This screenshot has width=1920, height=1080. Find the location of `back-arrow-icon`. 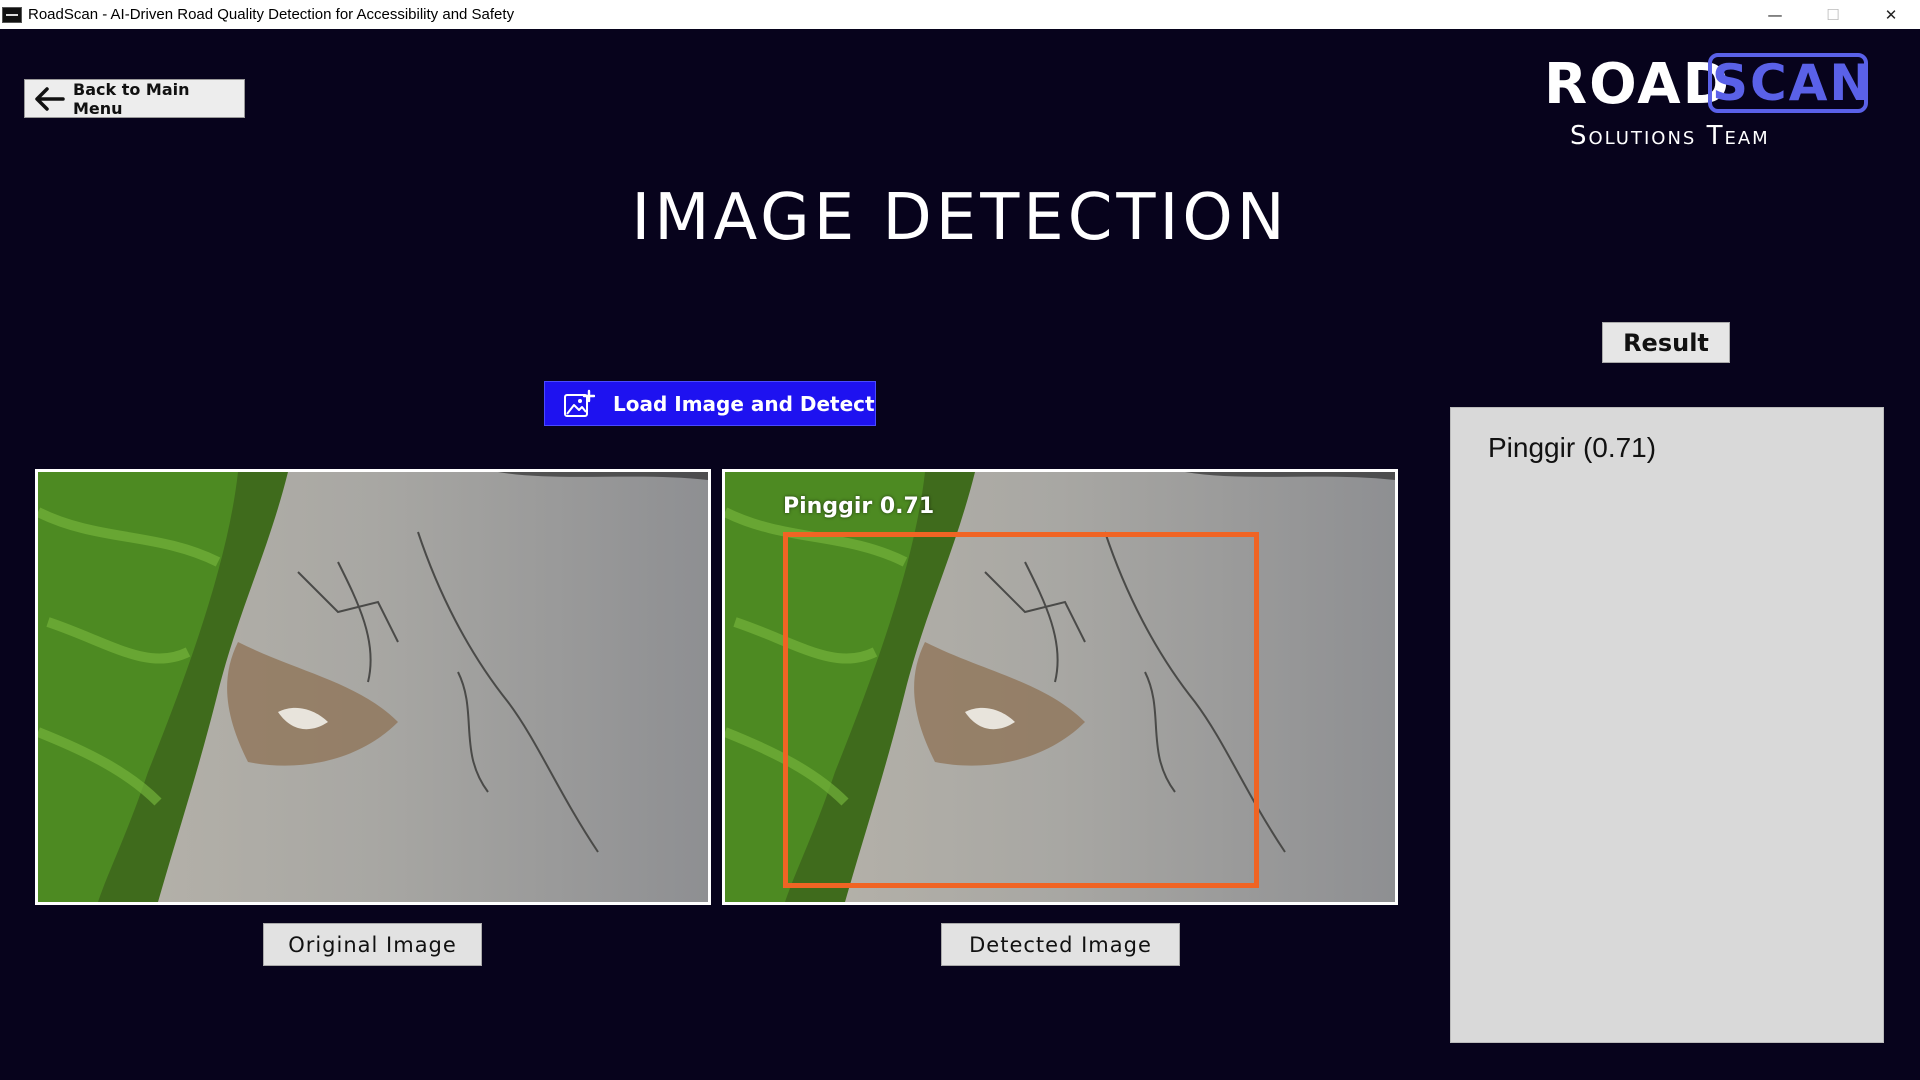

back-arrow-icon is located at coordinates (50, 98).